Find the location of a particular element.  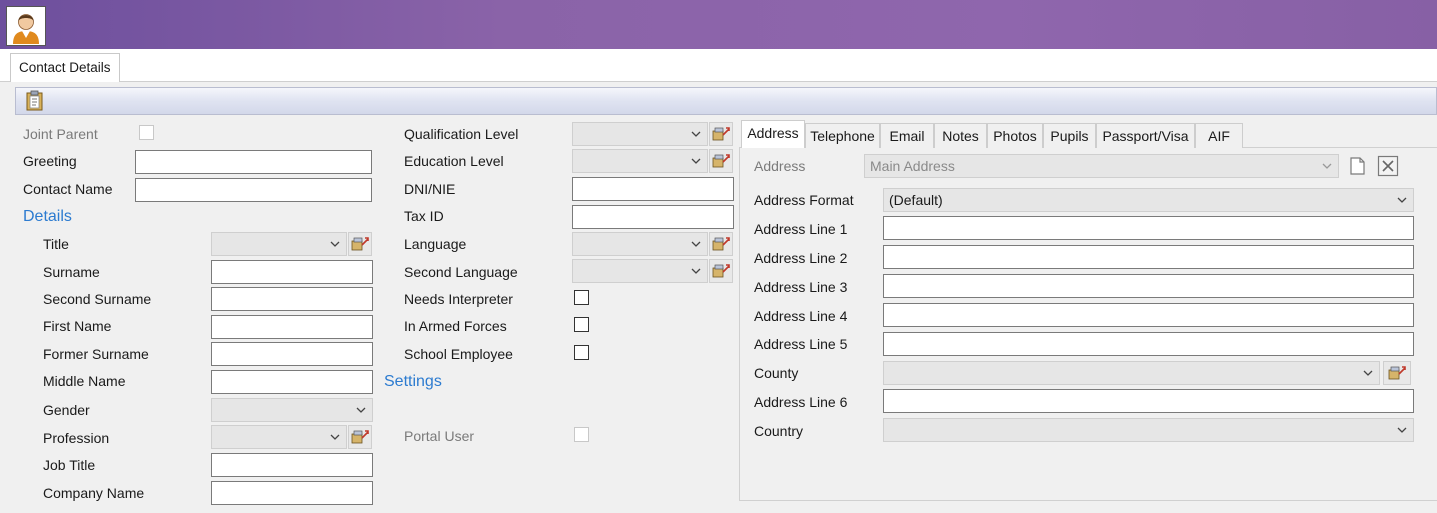

address-line-5-field is located at coordinates (1148, 344).